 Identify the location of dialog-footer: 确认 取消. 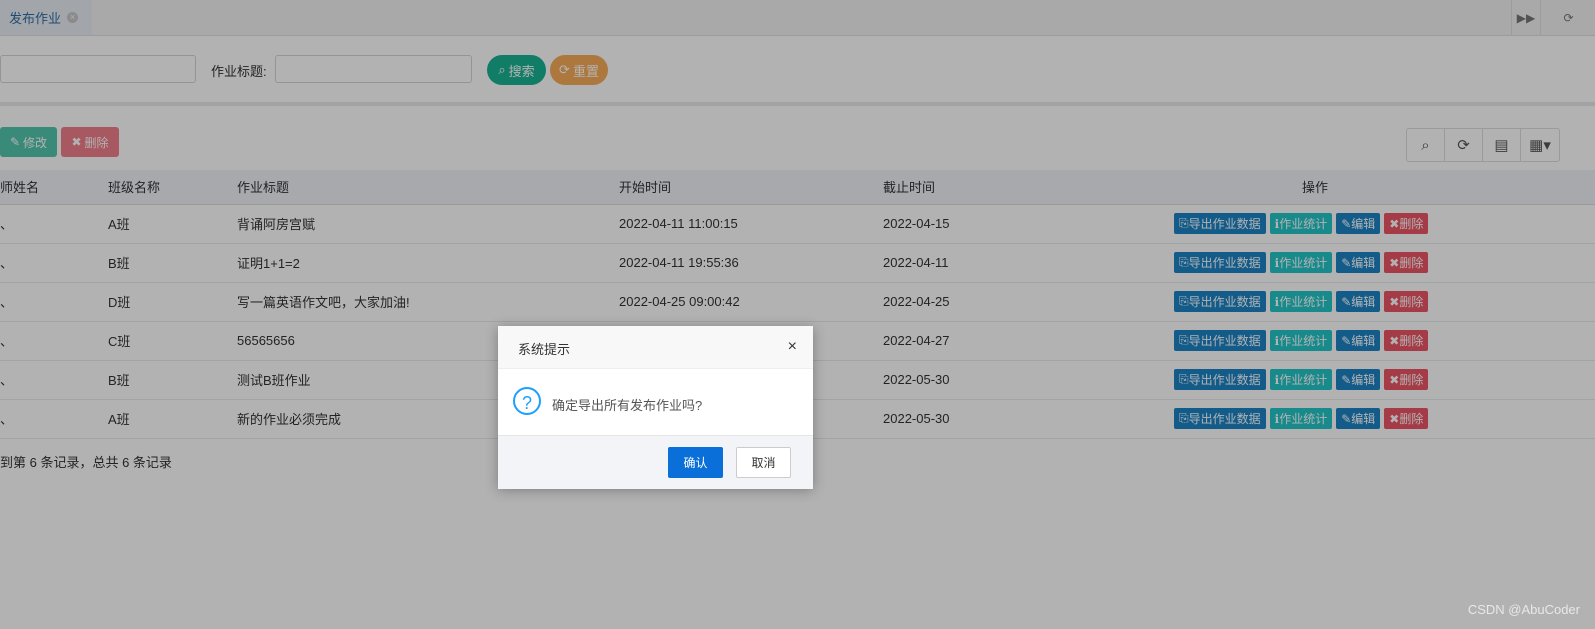
(655, 462).